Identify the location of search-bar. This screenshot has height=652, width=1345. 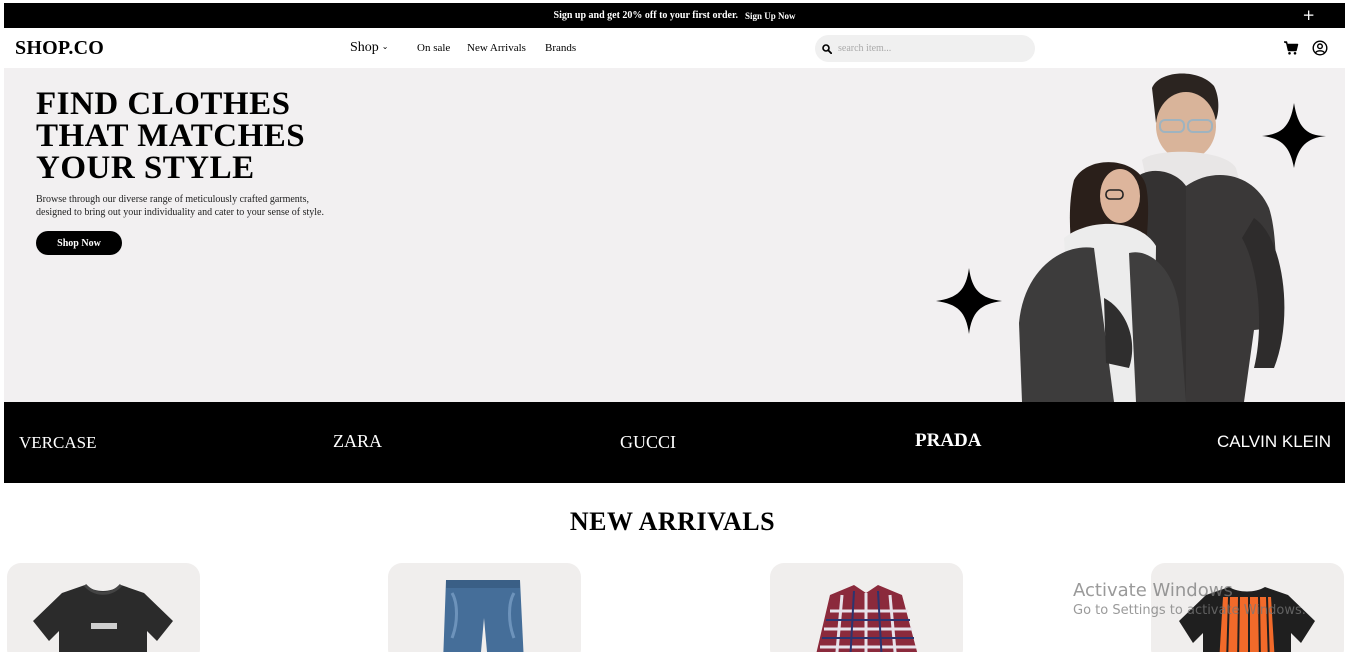
(925, 48).